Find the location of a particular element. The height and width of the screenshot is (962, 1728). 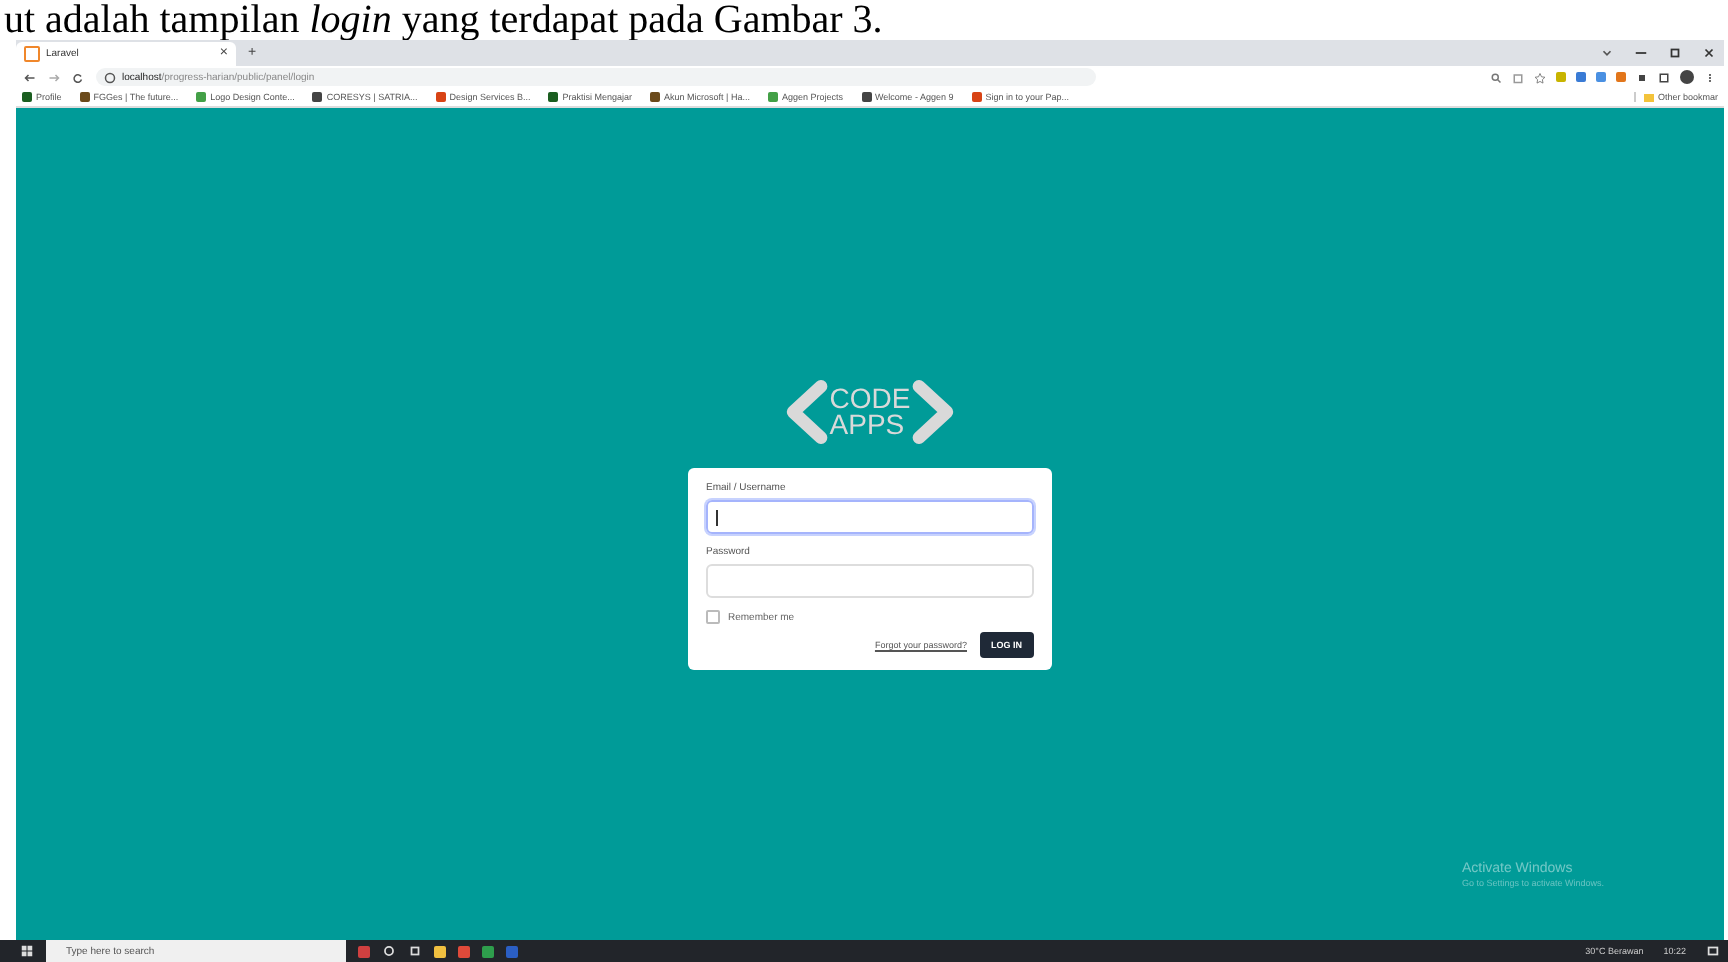

chevron-down-icon is located at coordinates (1607, 53).